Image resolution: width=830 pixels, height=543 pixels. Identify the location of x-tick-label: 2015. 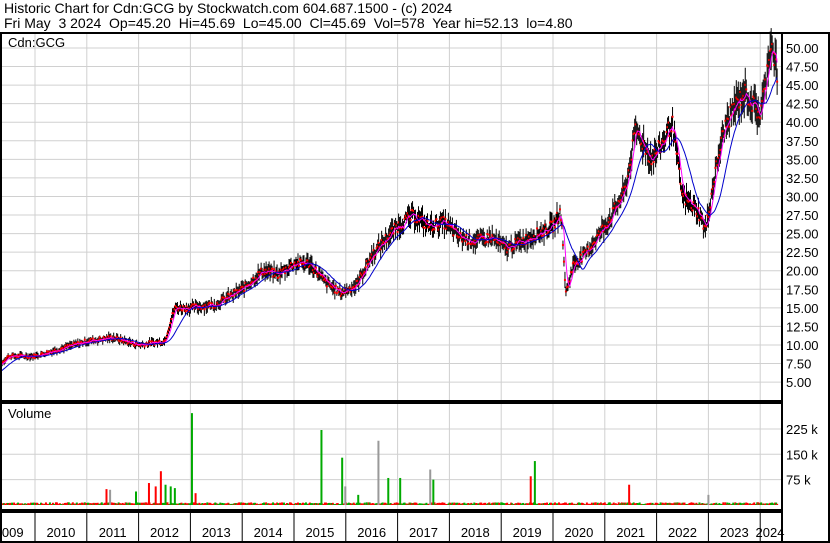
(319, 532).